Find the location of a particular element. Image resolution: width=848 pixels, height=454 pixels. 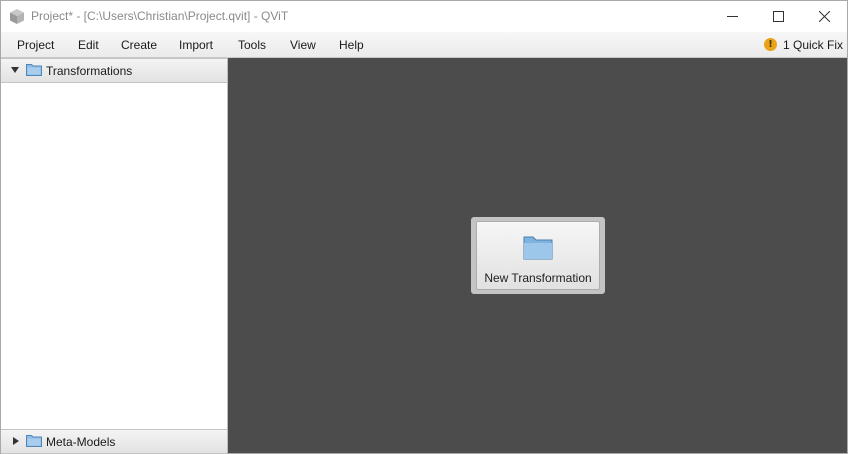

maximize-icon is located at coordinates (778, 16).